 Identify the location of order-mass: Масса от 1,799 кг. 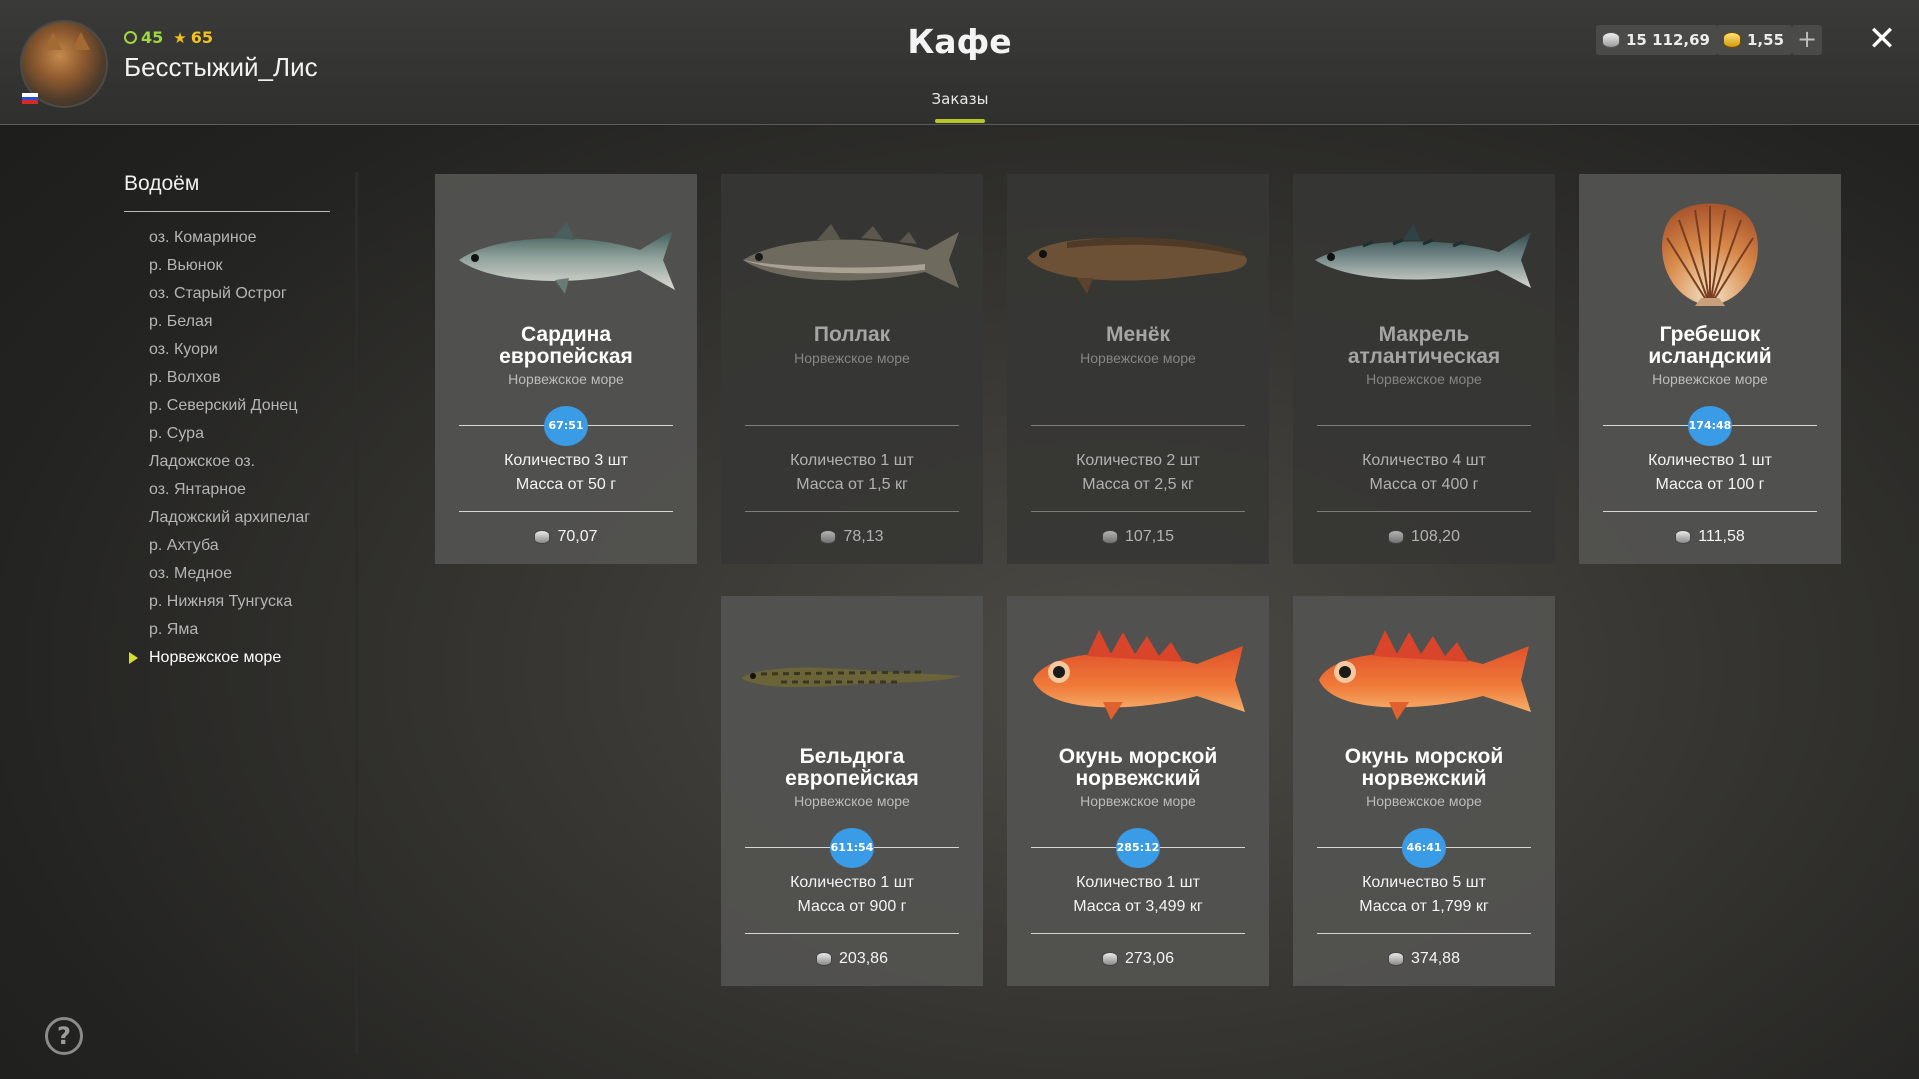
(1424, 906).